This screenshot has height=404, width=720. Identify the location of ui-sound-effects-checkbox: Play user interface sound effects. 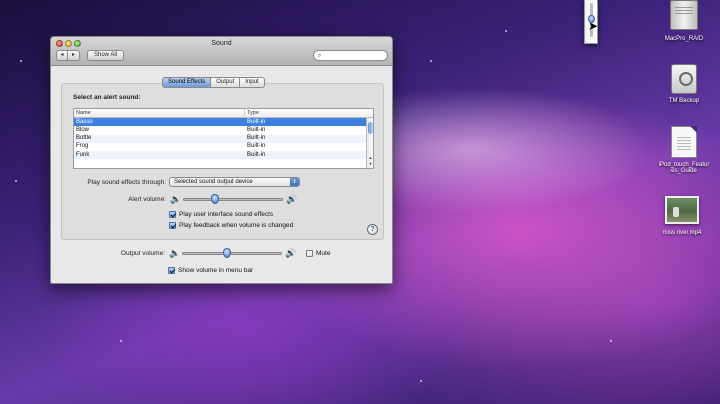
(221, 214).